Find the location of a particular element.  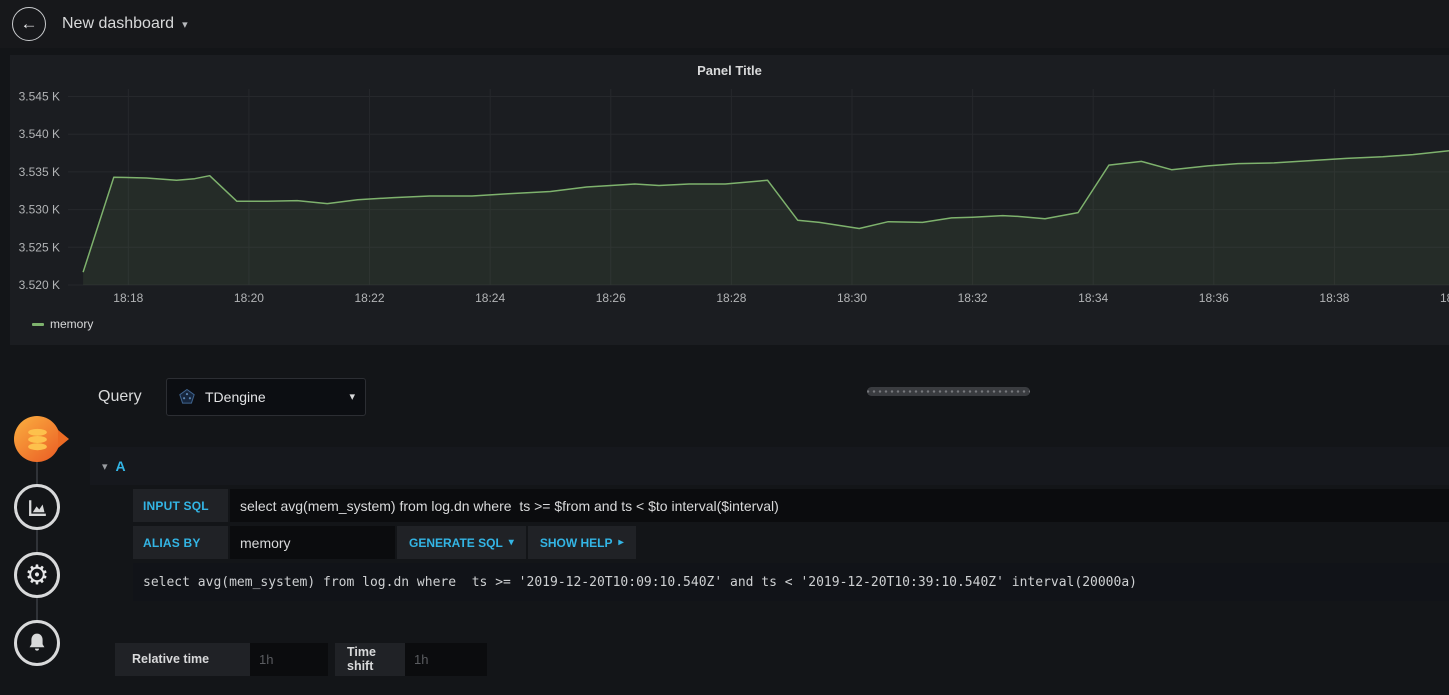

legend-label: memory is located at coordinates (71, 324).